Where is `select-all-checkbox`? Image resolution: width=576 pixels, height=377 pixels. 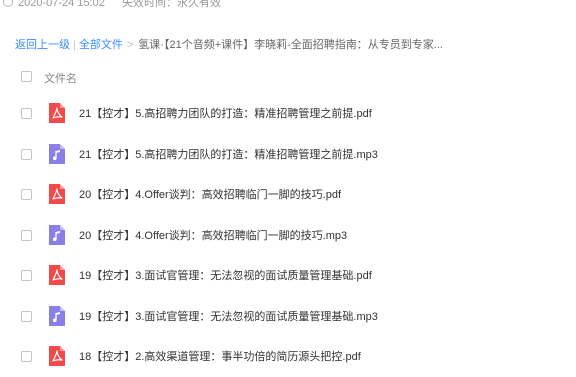 select-all-checkbox is located at coordinates (26, 76).